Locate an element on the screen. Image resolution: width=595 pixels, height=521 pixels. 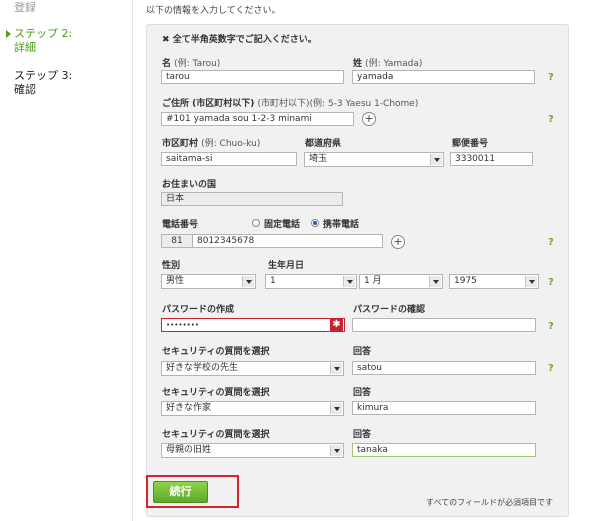
postal-input: 3330011 is located at coordinates (491, 159).